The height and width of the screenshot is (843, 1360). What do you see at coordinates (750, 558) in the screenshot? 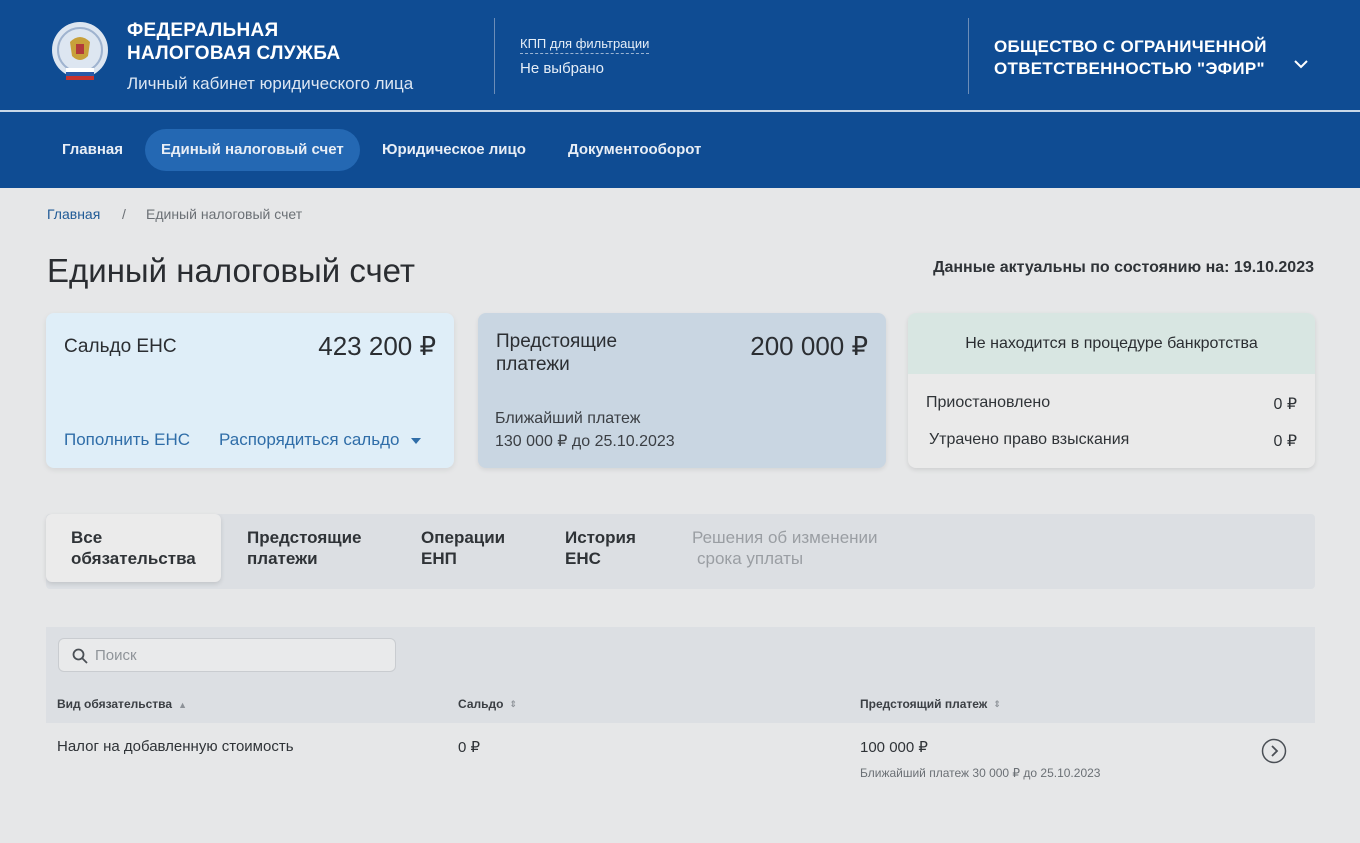
I see `tab-label: срока уплаты` at bounding box center [750, 558].